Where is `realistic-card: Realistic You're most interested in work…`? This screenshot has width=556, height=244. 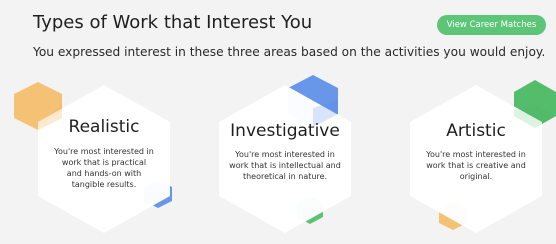
realistic-card: Realistic You're most interested in work… is located at coordinates (104, 153).